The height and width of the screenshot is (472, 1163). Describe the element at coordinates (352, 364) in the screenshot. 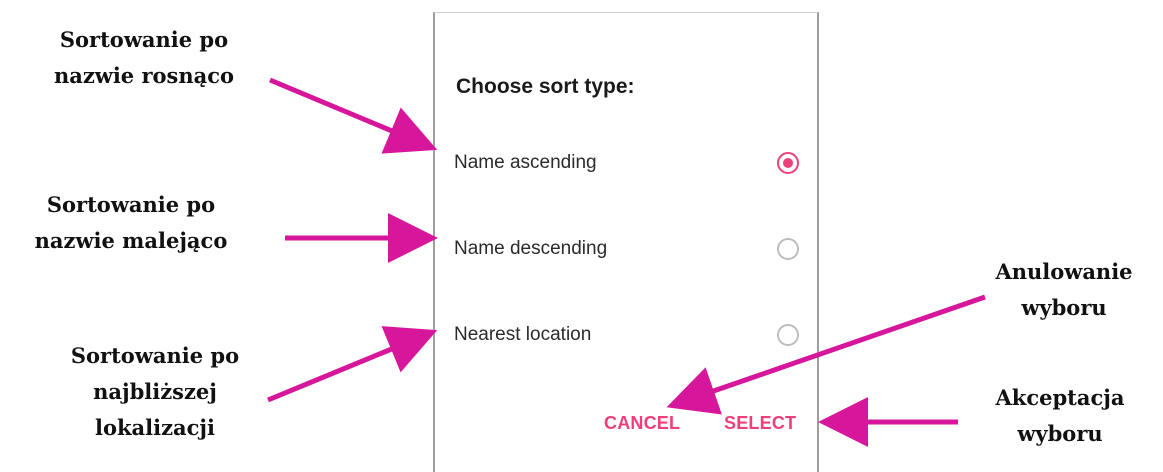

I see `arrow-nearest-location-icon` at that location.